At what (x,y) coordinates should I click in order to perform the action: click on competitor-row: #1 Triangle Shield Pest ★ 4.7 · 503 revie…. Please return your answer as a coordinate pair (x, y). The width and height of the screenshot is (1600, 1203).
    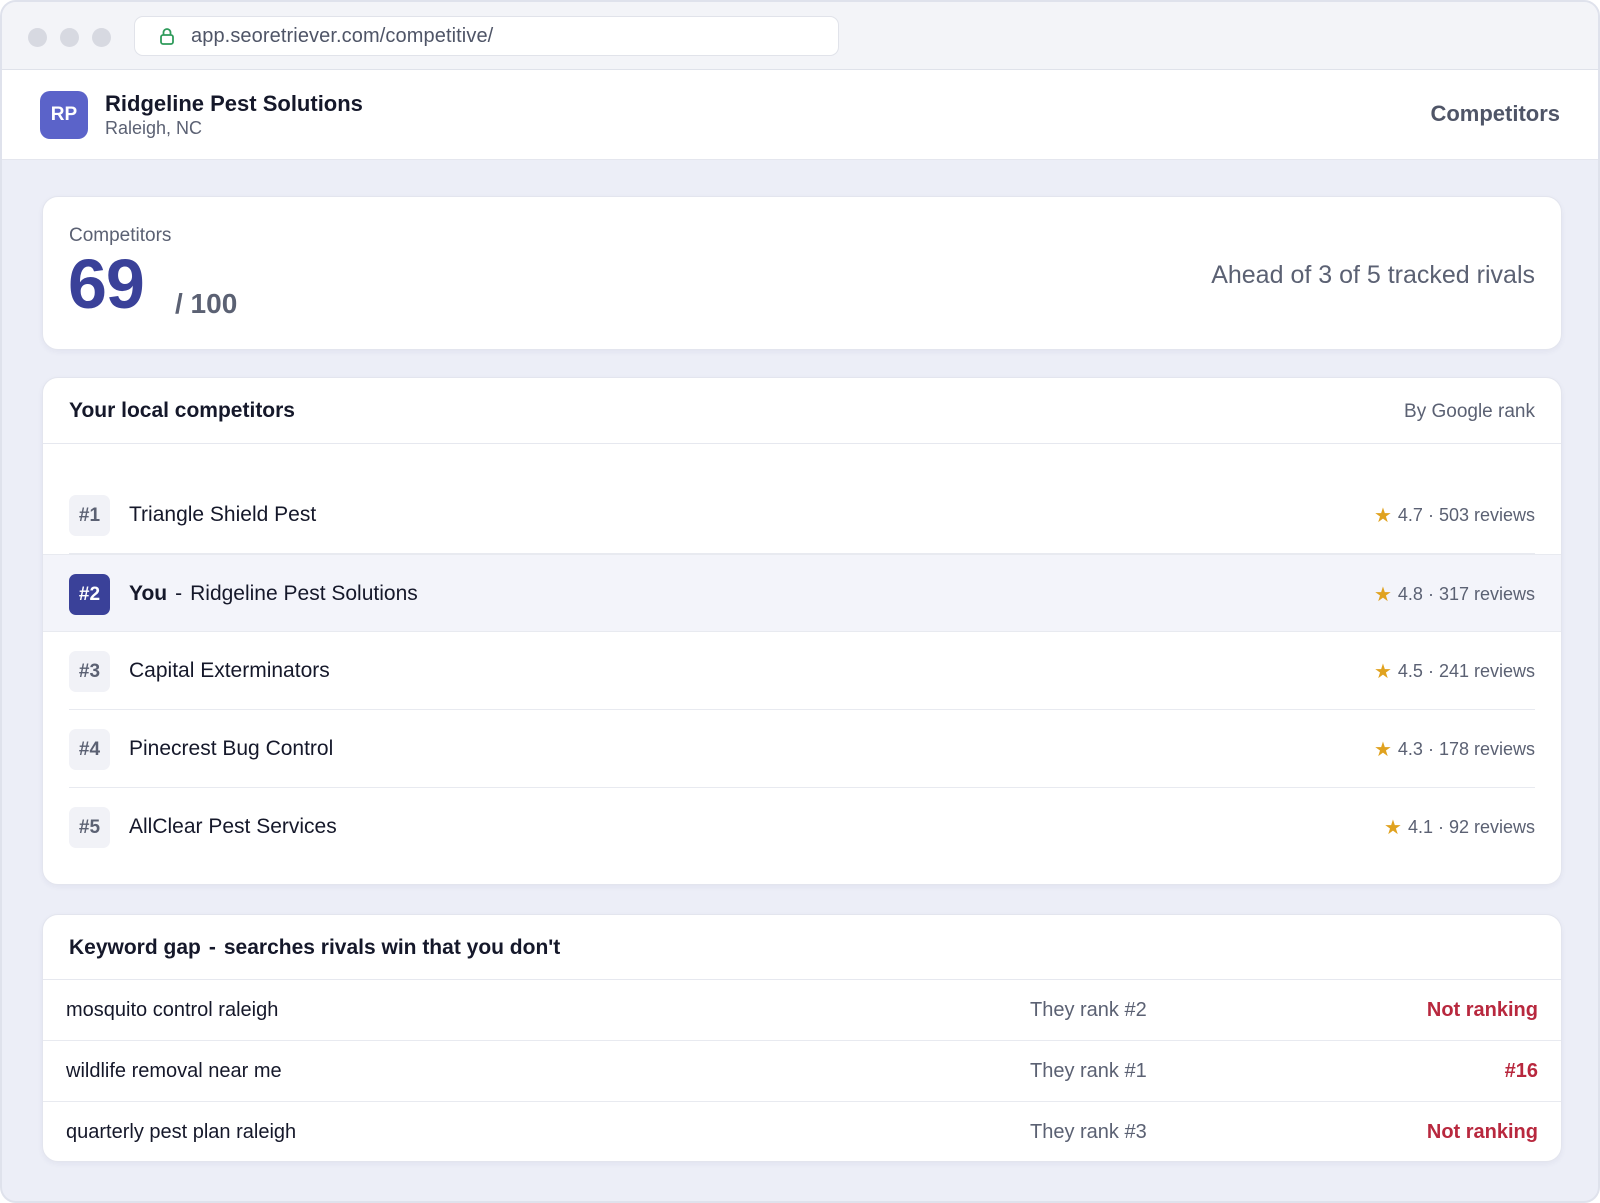
    Looking at the image, I should click on (802, 515).